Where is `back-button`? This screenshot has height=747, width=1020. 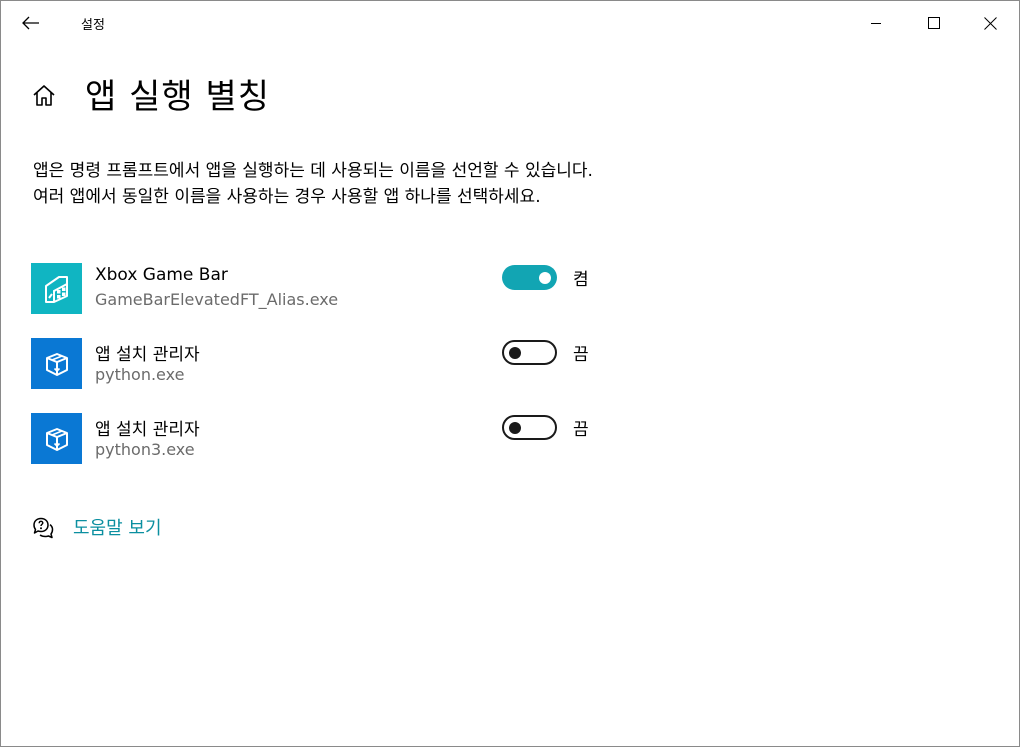 back-button is located at coordinates (31, 23).